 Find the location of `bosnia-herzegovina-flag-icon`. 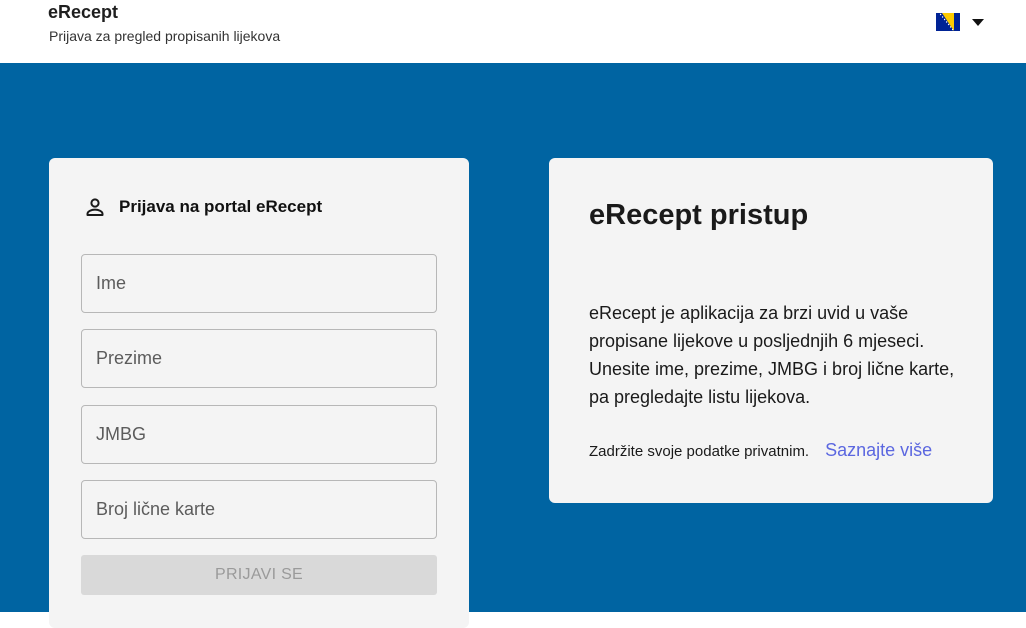

bosnia-herzegovina-flag-icon is located at coordinates (948, 22).